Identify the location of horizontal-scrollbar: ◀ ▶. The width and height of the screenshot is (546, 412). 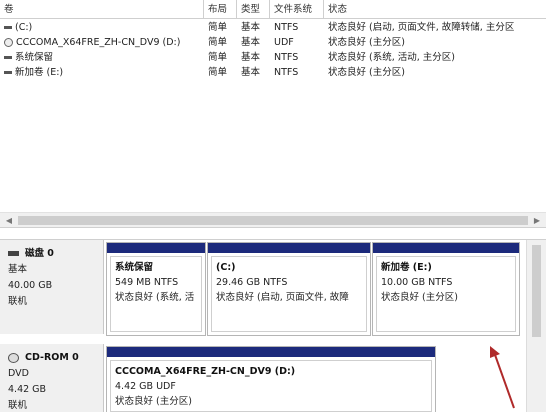
(273, 220).